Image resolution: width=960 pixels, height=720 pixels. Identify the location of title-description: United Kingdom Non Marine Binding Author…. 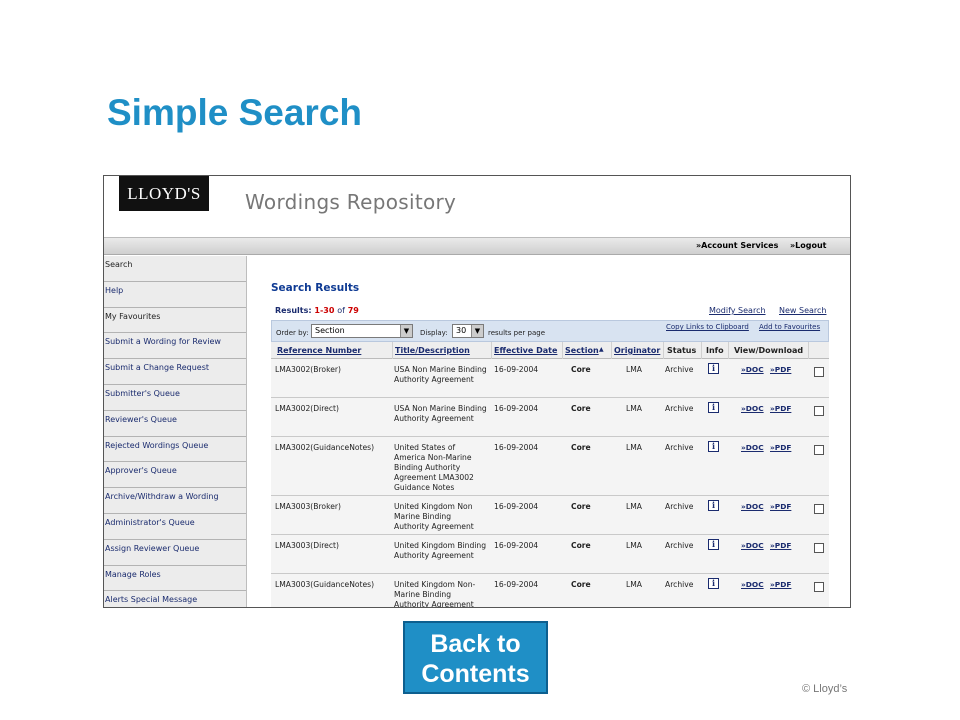
(434, 516).